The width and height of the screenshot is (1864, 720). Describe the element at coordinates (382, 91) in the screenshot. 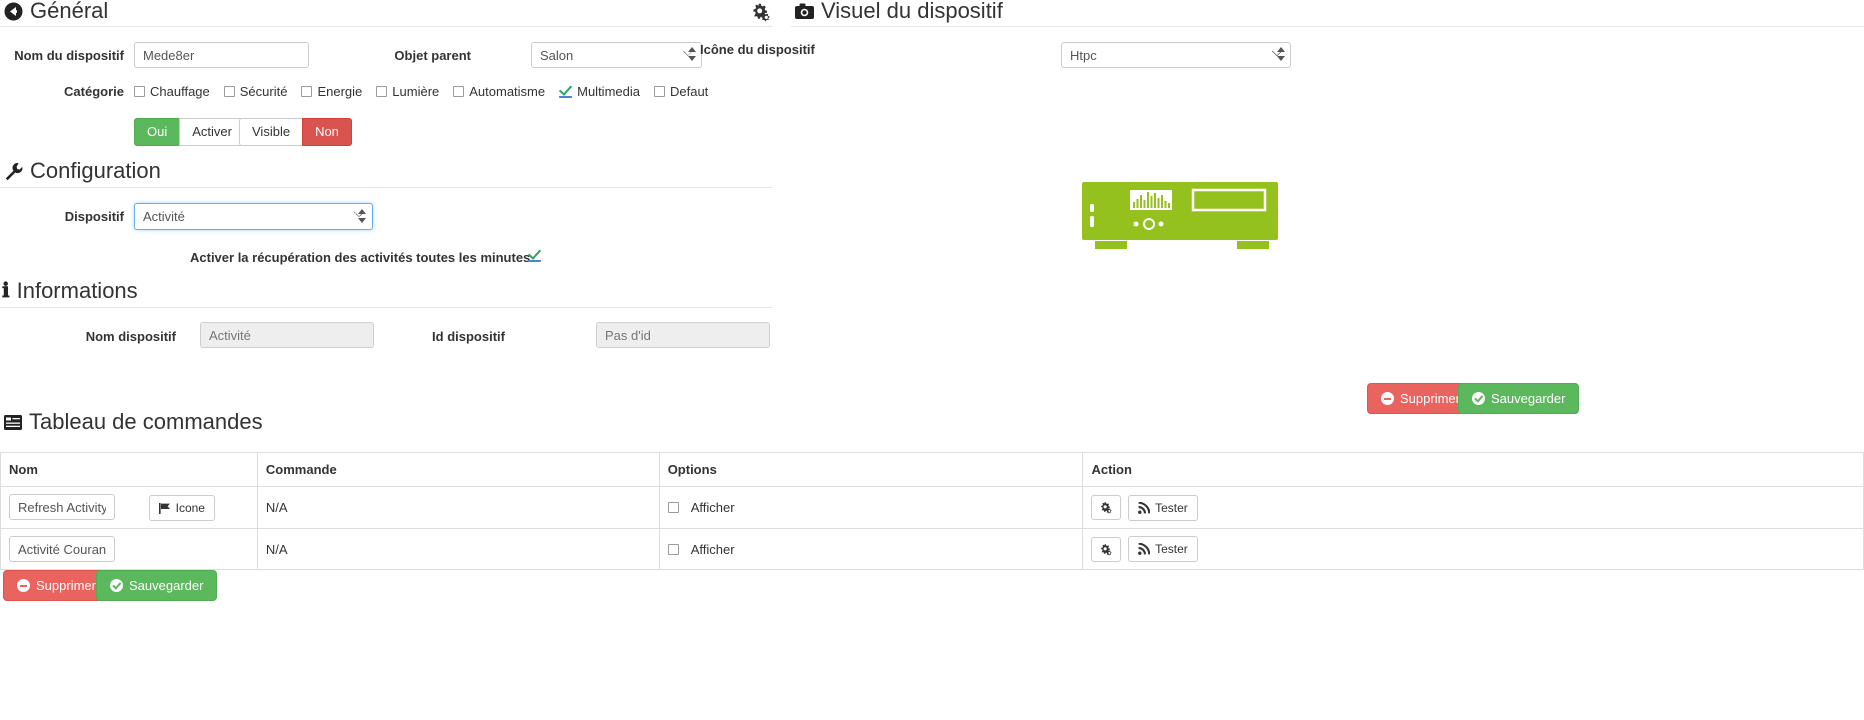

I see `checkbox-lumiere` at that location.